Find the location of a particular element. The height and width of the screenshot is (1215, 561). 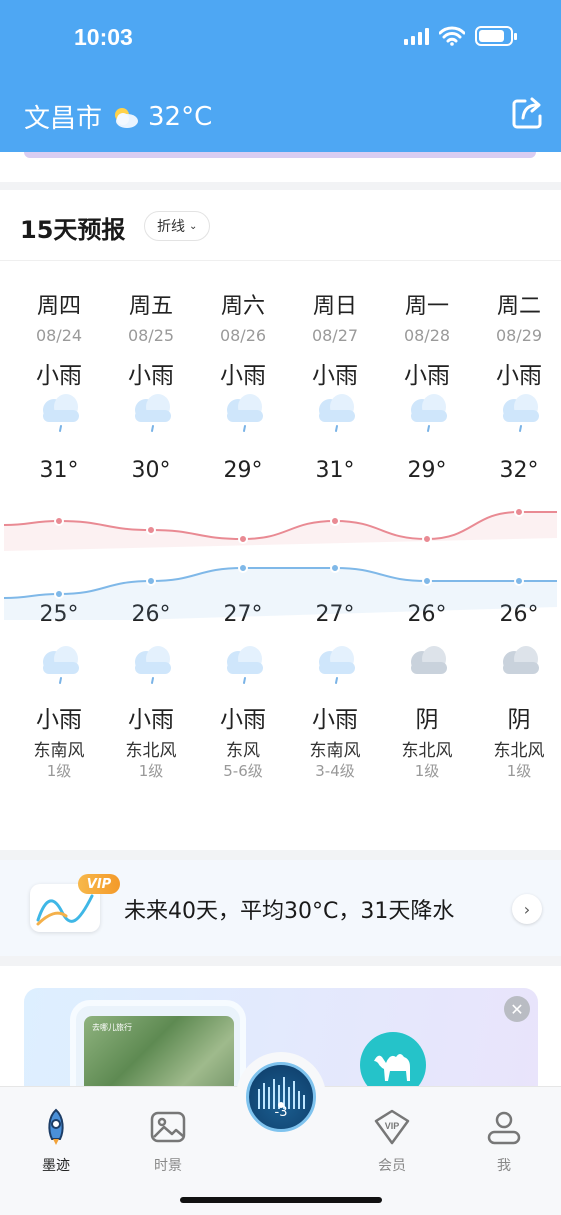

ad-photo-label: 去哪儿旅行 is located at coordinates (112, 1027).